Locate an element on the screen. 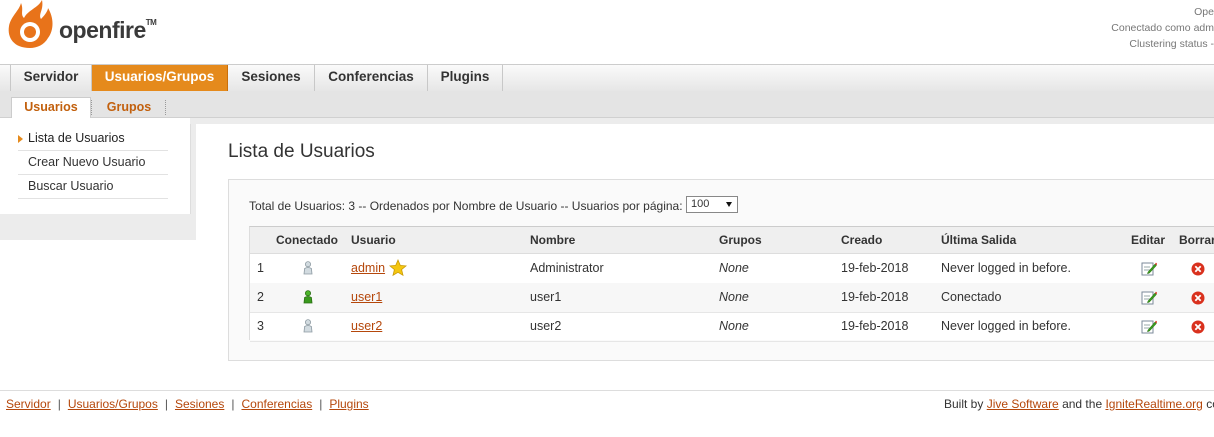 This screenshot has width=1214, height=437. header-info-line2: Conectado como adm is located at coordinates (1162, 28).